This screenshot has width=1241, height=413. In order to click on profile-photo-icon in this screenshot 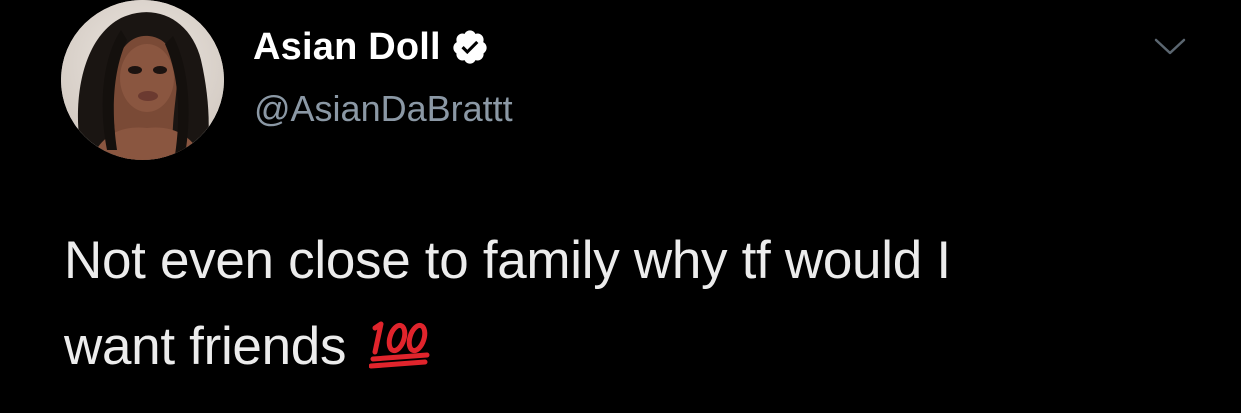, I will do `click(142, 80)`.